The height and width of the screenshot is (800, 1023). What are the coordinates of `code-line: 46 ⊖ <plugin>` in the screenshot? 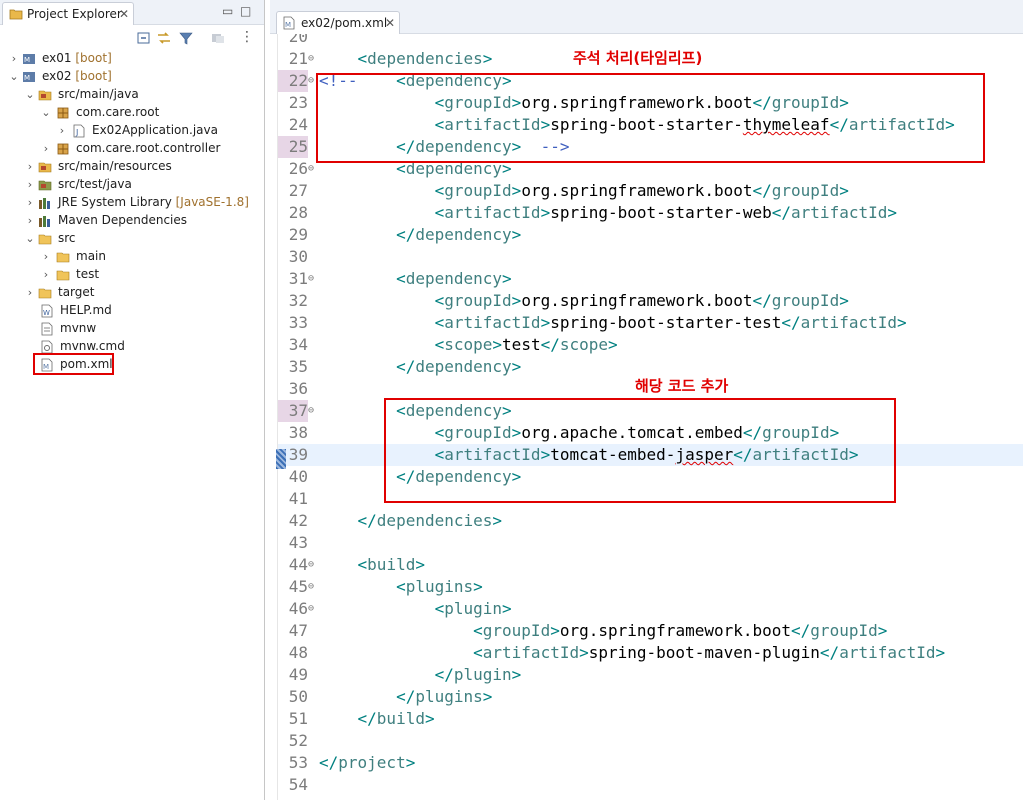 It's located at (650, 609).